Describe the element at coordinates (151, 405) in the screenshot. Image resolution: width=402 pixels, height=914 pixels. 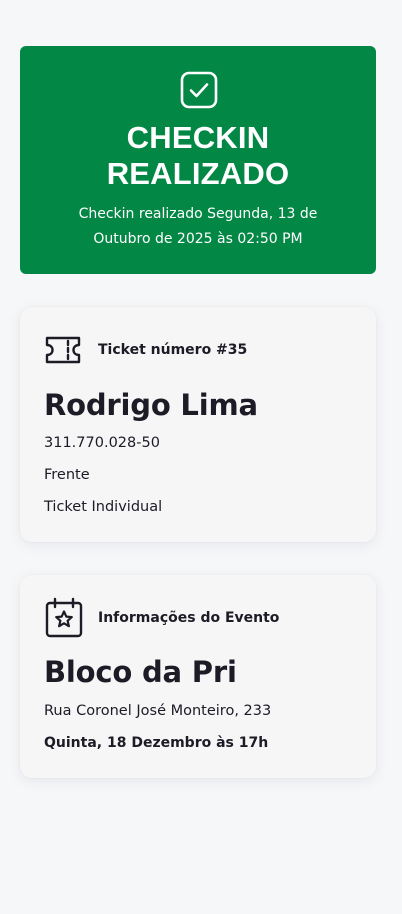
I see `attendee-name: Rodrigo Lima` at that location.